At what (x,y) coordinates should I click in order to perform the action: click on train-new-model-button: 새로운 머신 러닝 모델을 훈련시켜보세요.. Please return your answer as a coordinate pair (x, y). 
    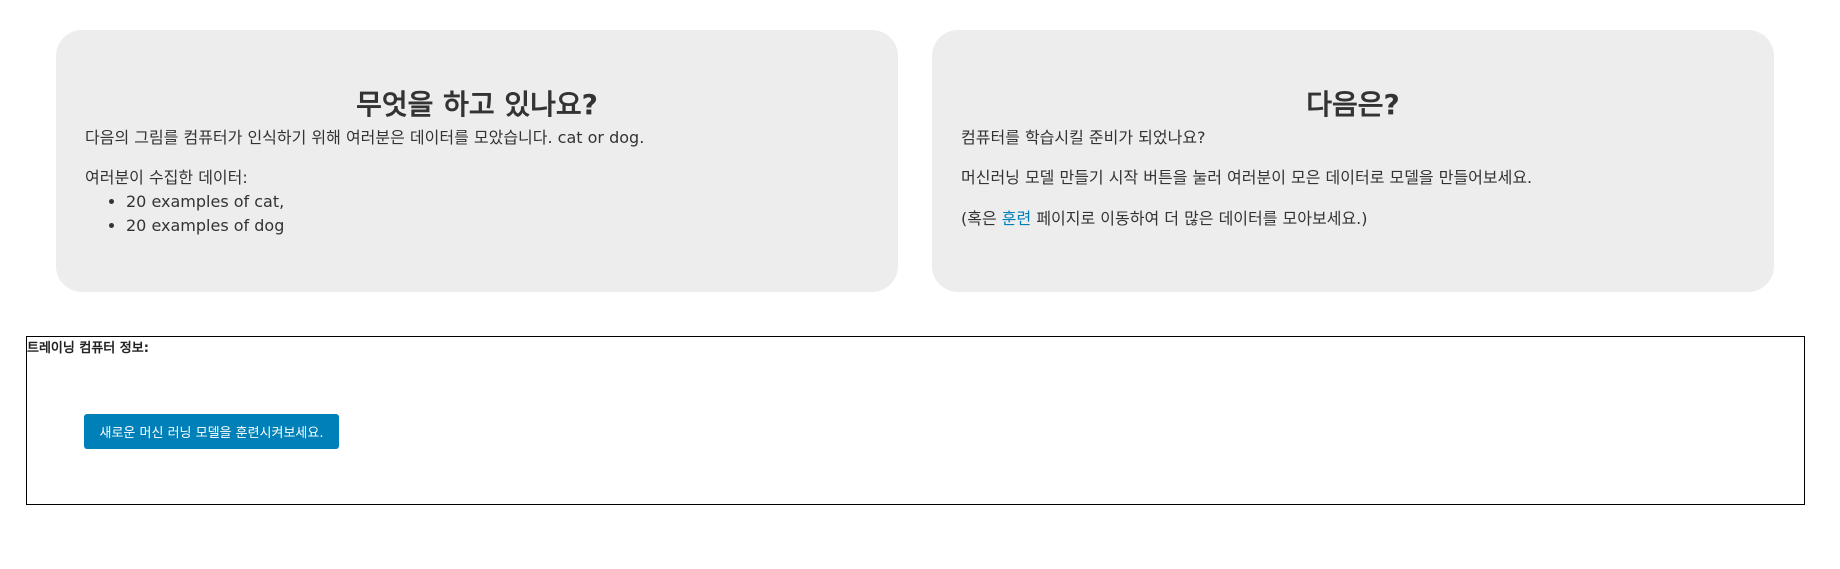
    Looking at the image, I should click on (211, 431).